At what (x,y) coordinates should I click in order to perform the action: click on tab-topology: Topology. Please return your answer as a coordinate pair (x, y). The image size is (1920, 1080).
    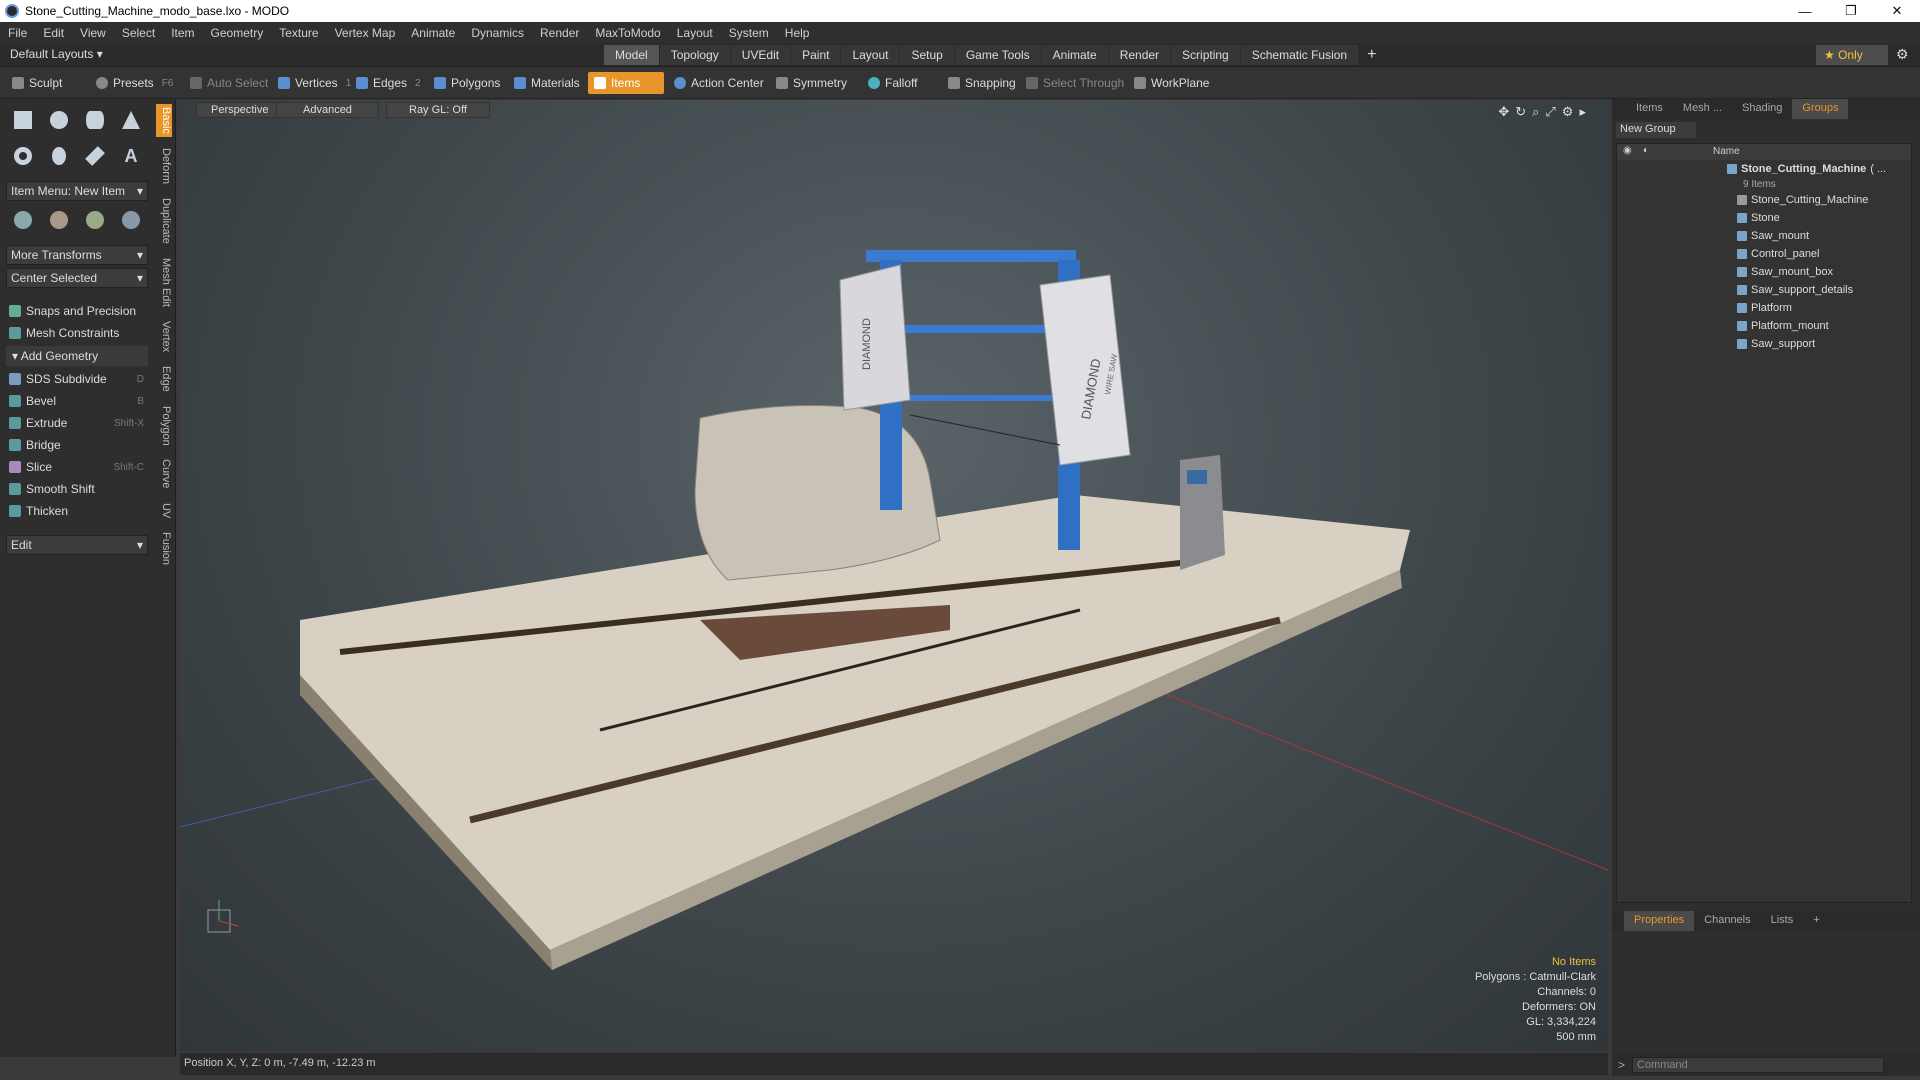
    Looking at the image, I should click on (694, 55).